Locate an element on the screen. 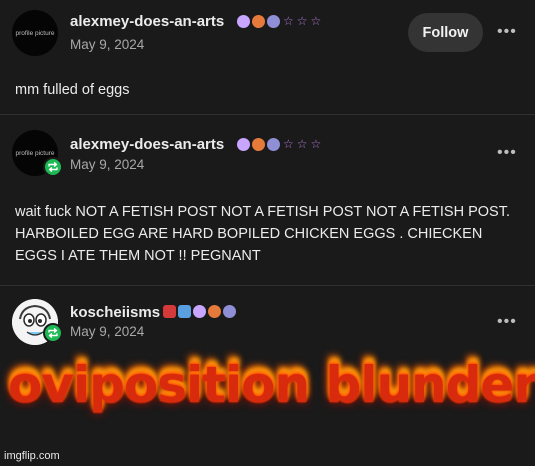 This screenshot has height=466, width=535. avatar: profile picture is located at coordinates (35, 33).